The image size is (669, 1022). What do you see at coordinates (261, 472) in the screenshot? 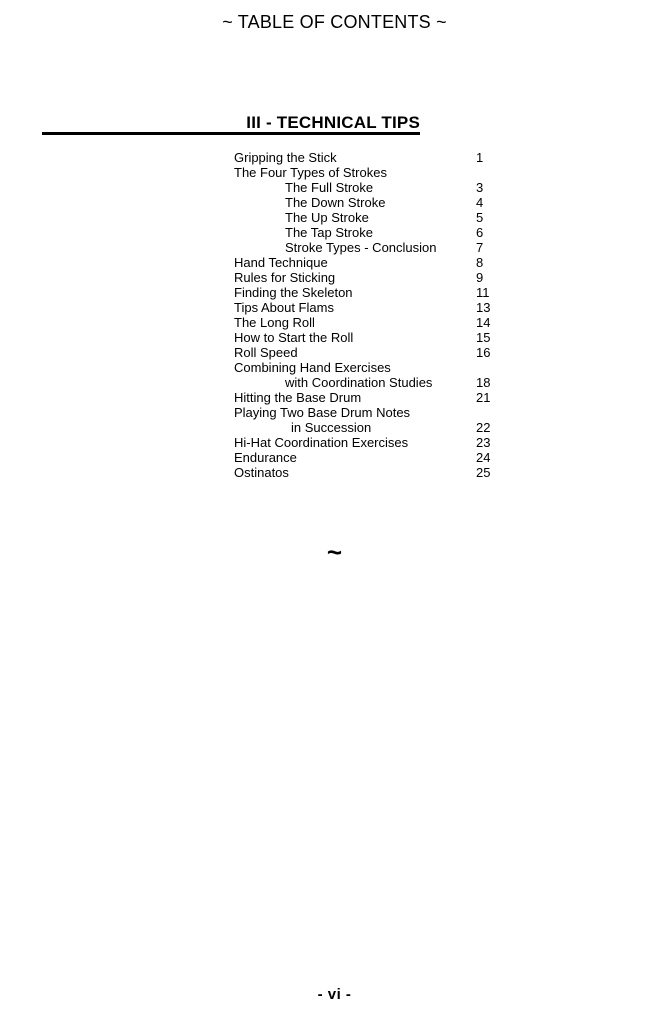
I see `toc-entry-label: Ostinatos` at bounding box center [261, 472].